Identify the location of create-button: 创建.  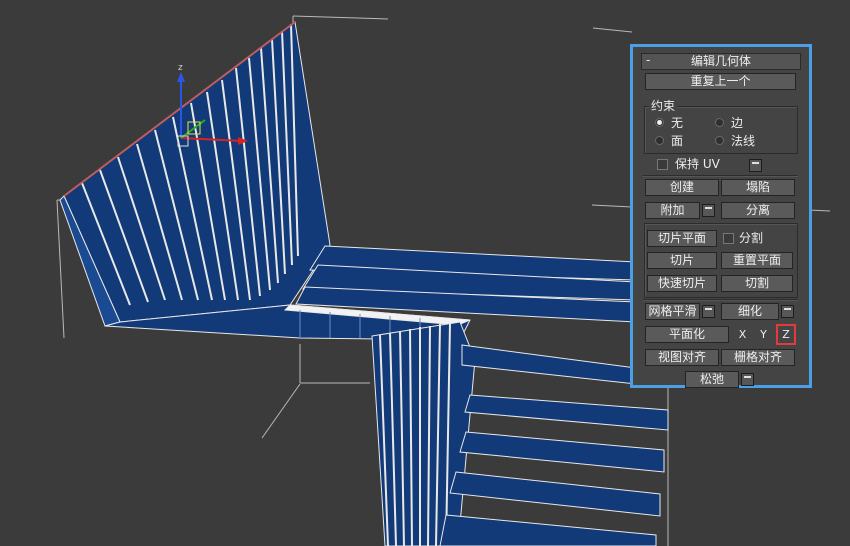
(682, 187).